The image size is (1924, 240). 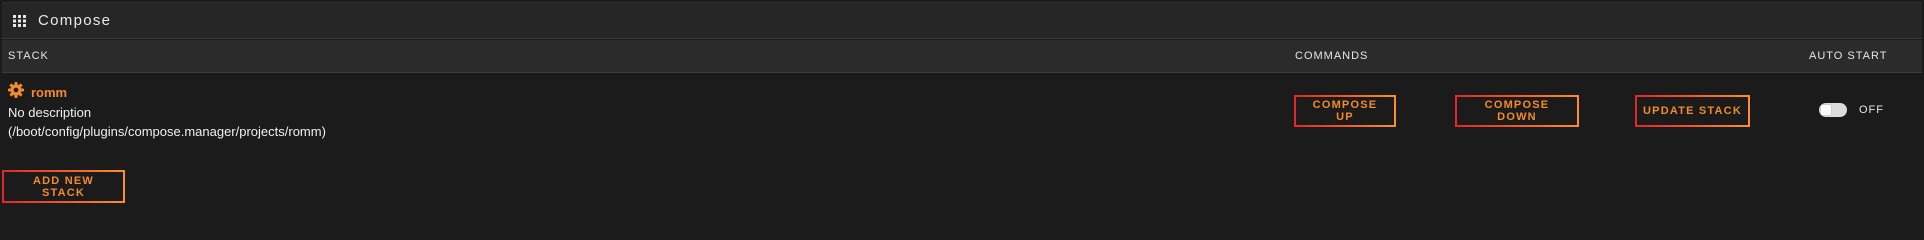 I want to click on stack-description: No description, so click(x=50, y=112).